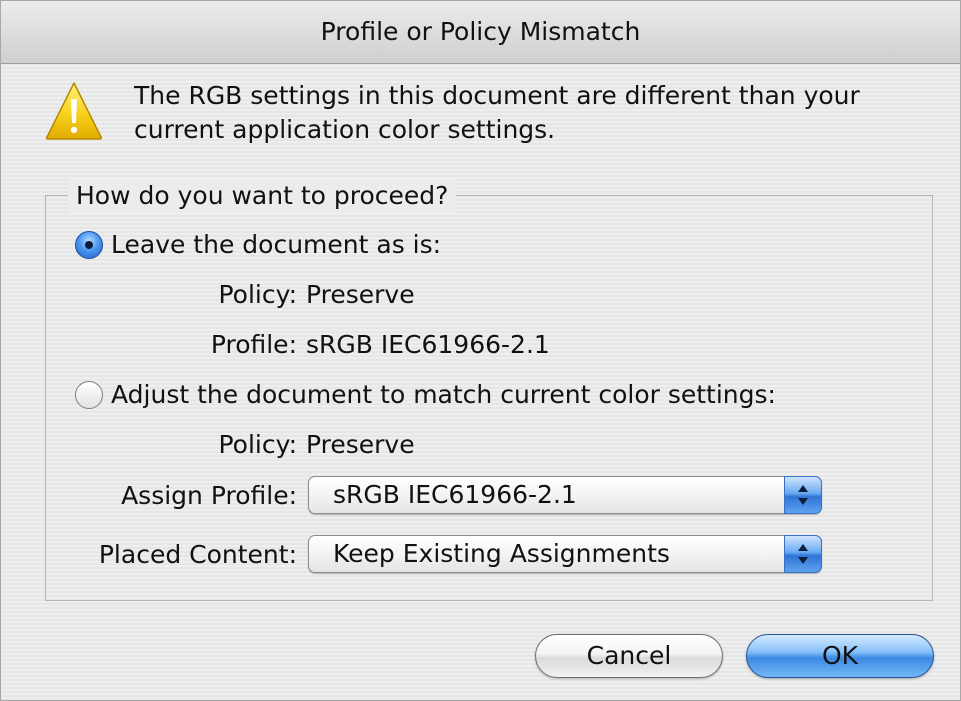  What do you see at coordinates (840, 656) in the screenshot?
I see `ok-button: OK` at bounding box center [840, 656].